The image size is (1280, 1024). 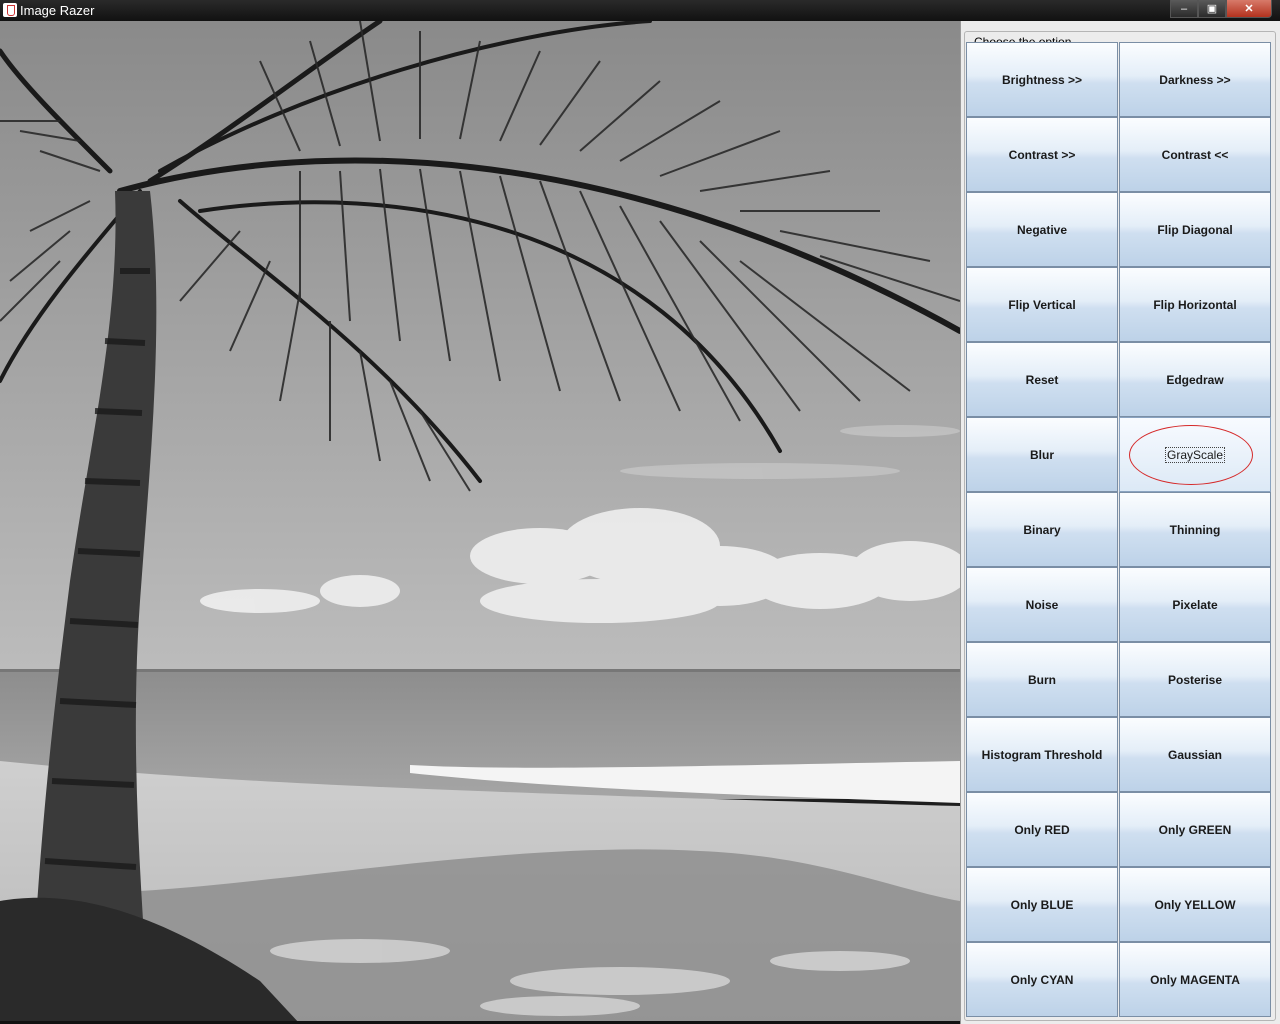 I want to click on only-magenta-button: Only MAGENTA, so click(x=1195, y=979).